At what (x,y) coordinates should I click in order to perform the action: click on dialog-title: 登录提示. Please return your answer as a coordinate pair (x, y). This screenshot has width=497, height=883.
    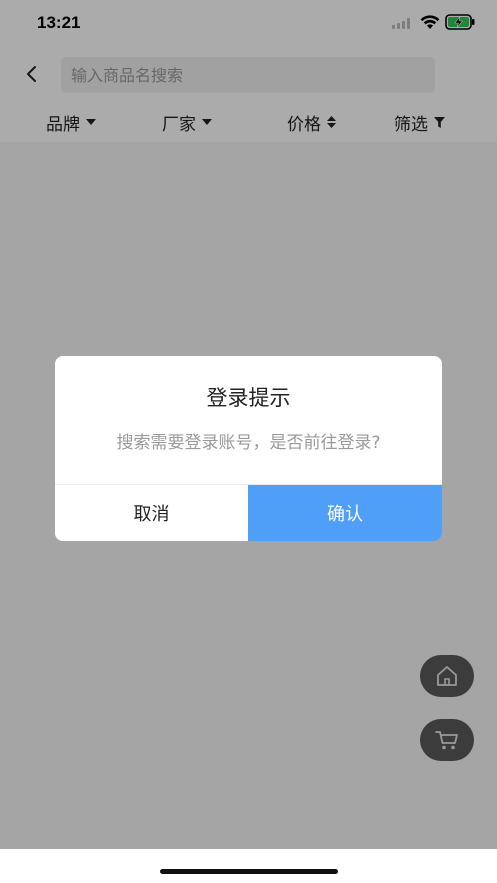
    Looking at the image, I should click on (248, 398).